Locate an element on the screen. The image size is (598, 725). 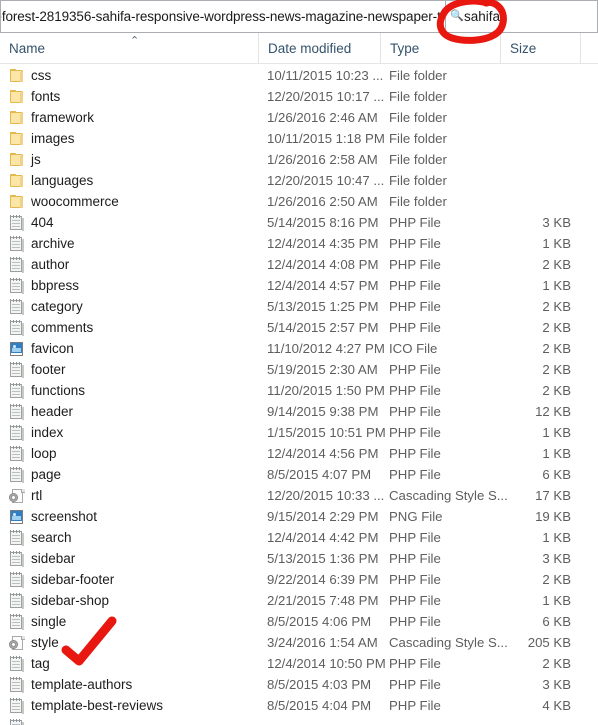
file-name-cell: index is located at coordinates (129, 432).